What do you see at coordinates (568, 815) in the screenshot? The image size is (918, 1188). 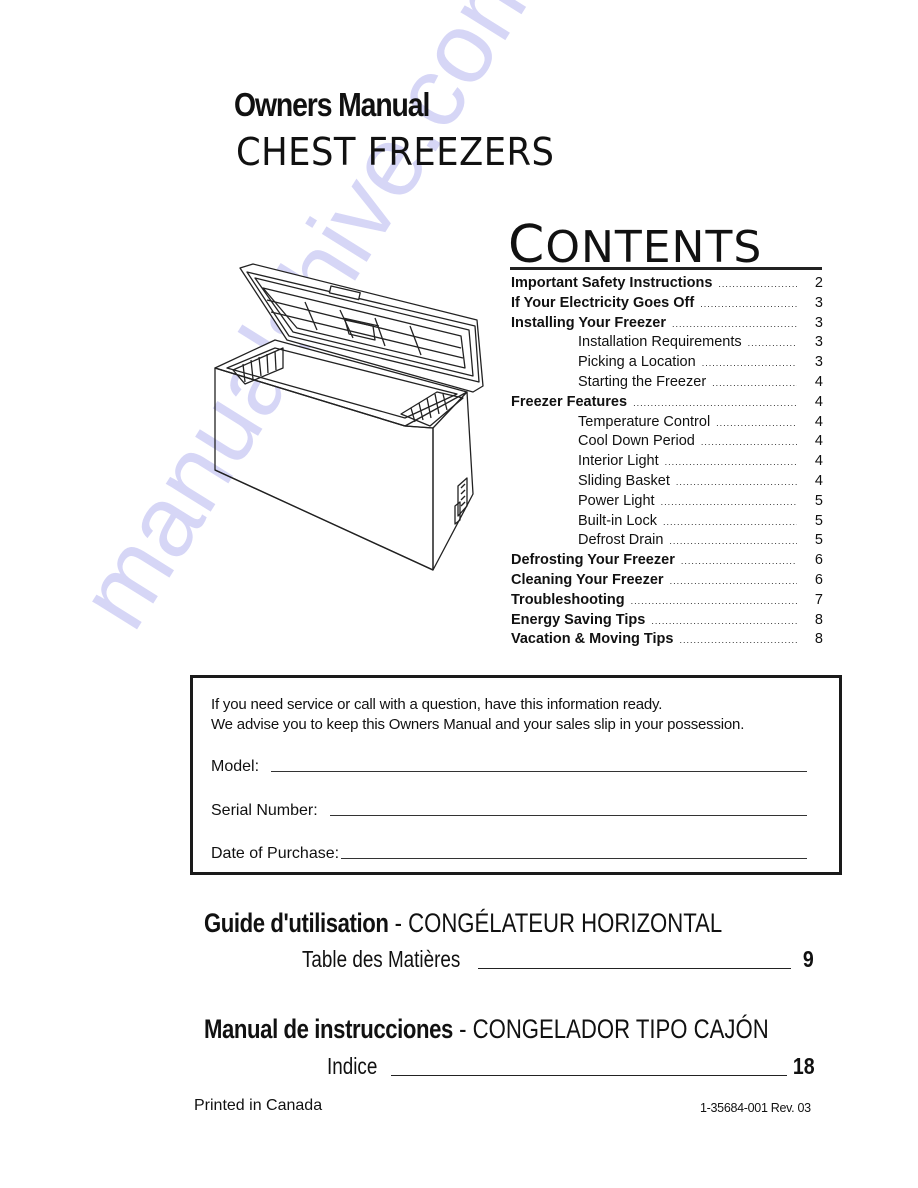 I see `serial-number-underline` at bounding box center [568, 815].